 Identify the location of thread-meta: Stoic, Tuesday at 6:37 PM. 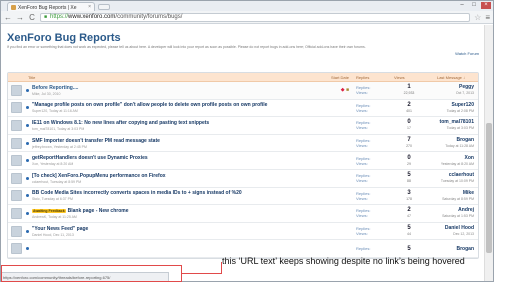
(52, 199).